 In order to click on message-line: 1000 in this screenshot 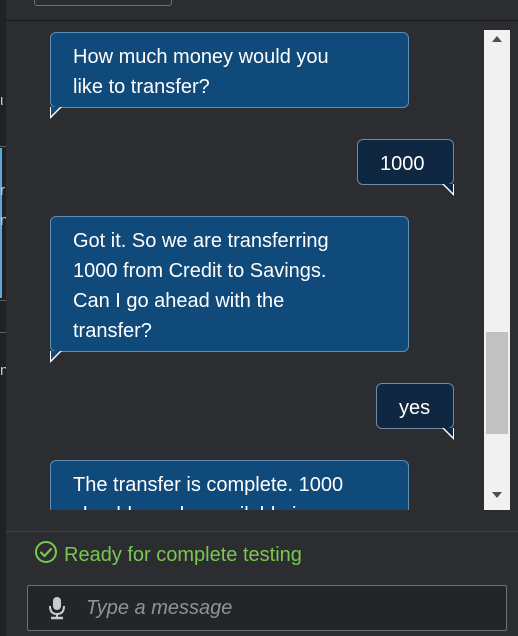, I will do `click(402, 164)`.